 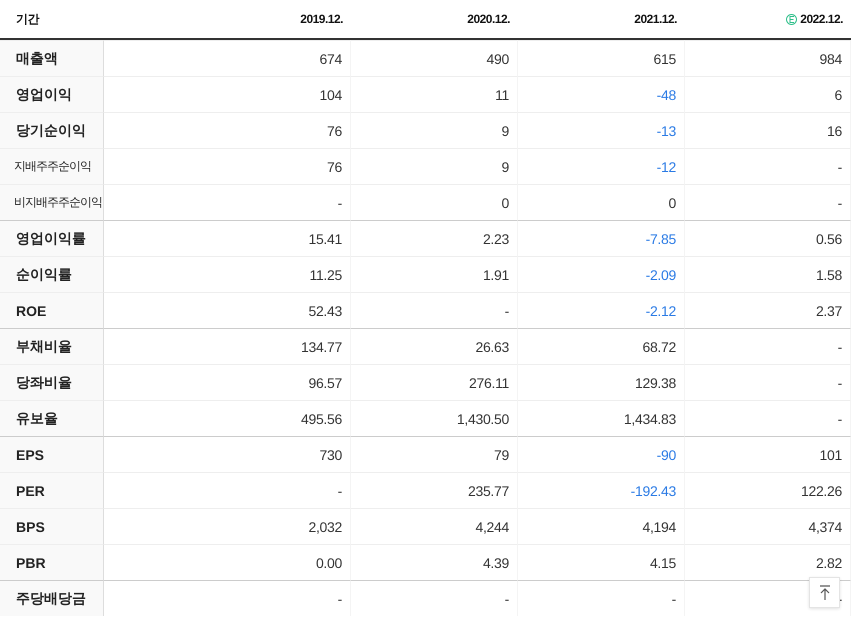 I want to click on row-label: ROE, so click(x=52, y=310).